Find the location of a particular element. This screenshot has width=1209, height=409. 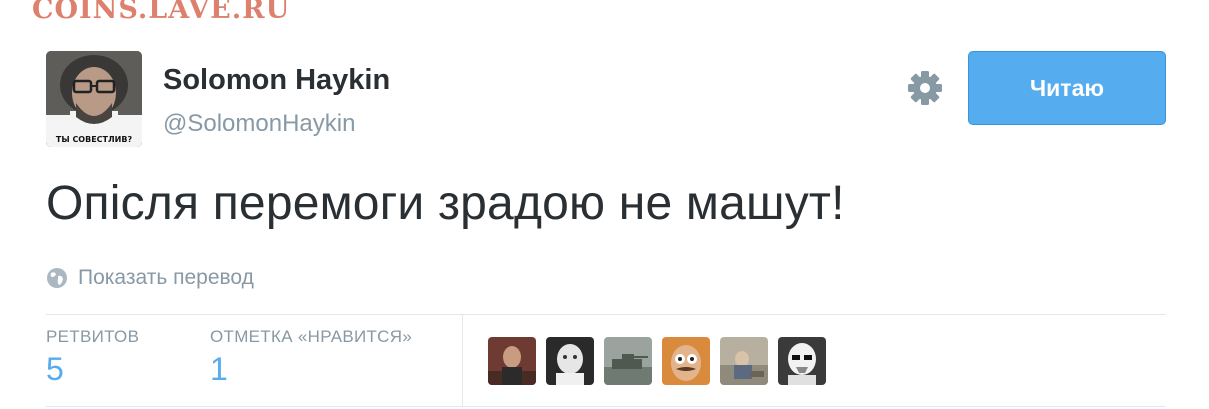

retweets-label: РЕТВИТОВ is located at coordinates (93, 336).